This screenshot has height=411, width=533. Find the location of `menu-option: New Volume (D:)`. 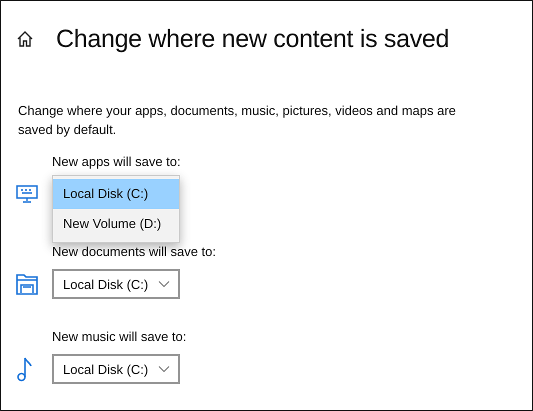

menu-option: New Volume (D:) is located at coordinates (116, 224).